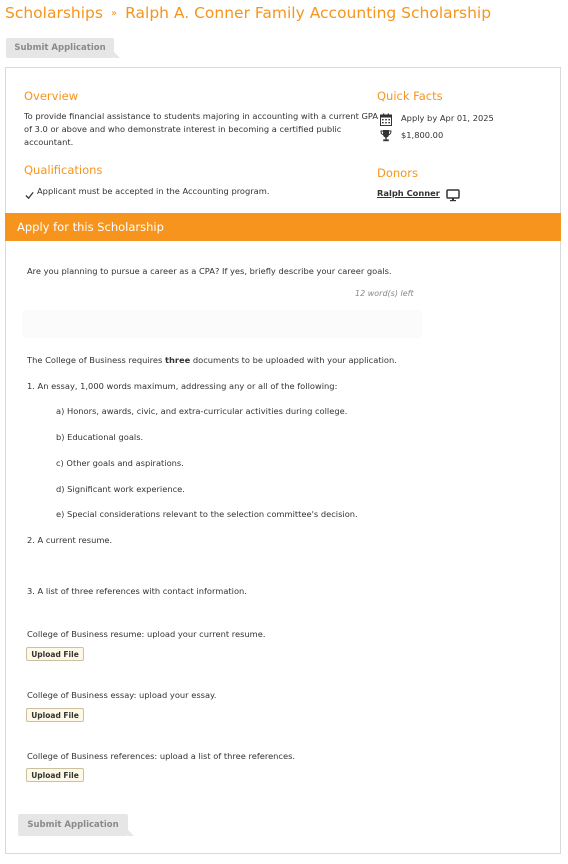  I want to click on donor-link: Ralph Conner, so click(408, 193).